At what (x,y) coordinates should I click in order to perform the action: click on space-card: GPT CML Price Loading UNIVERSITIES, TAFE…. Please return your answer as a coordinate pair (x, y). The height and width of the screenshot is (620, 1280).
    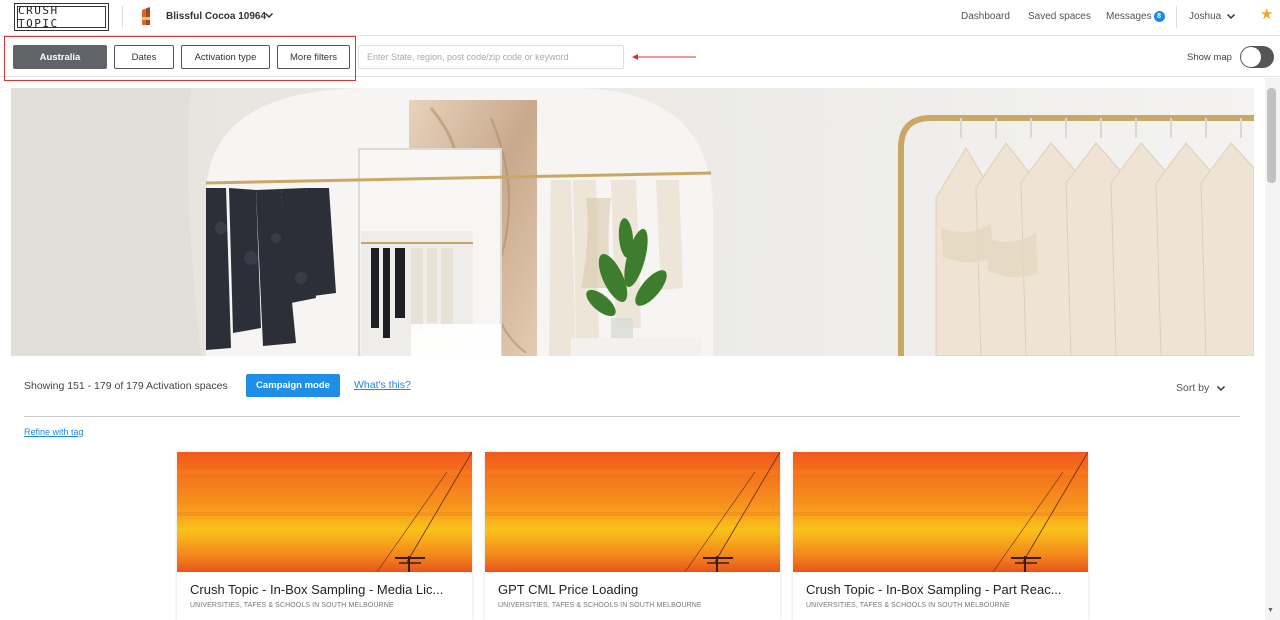
    Looking at the image, I should click on (632, 536).